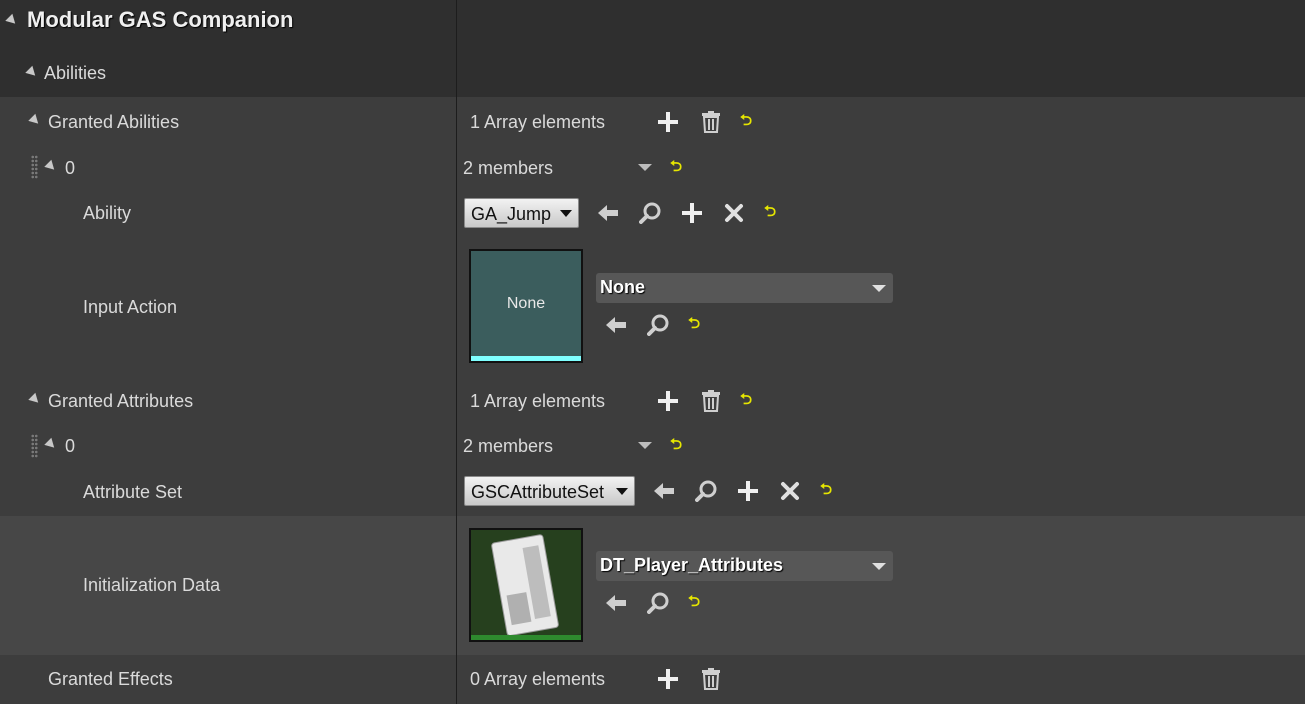  What do you see at coordinates (456, 352) in the screenshot?
I see `column-divider` at bounding box center [456, 352].